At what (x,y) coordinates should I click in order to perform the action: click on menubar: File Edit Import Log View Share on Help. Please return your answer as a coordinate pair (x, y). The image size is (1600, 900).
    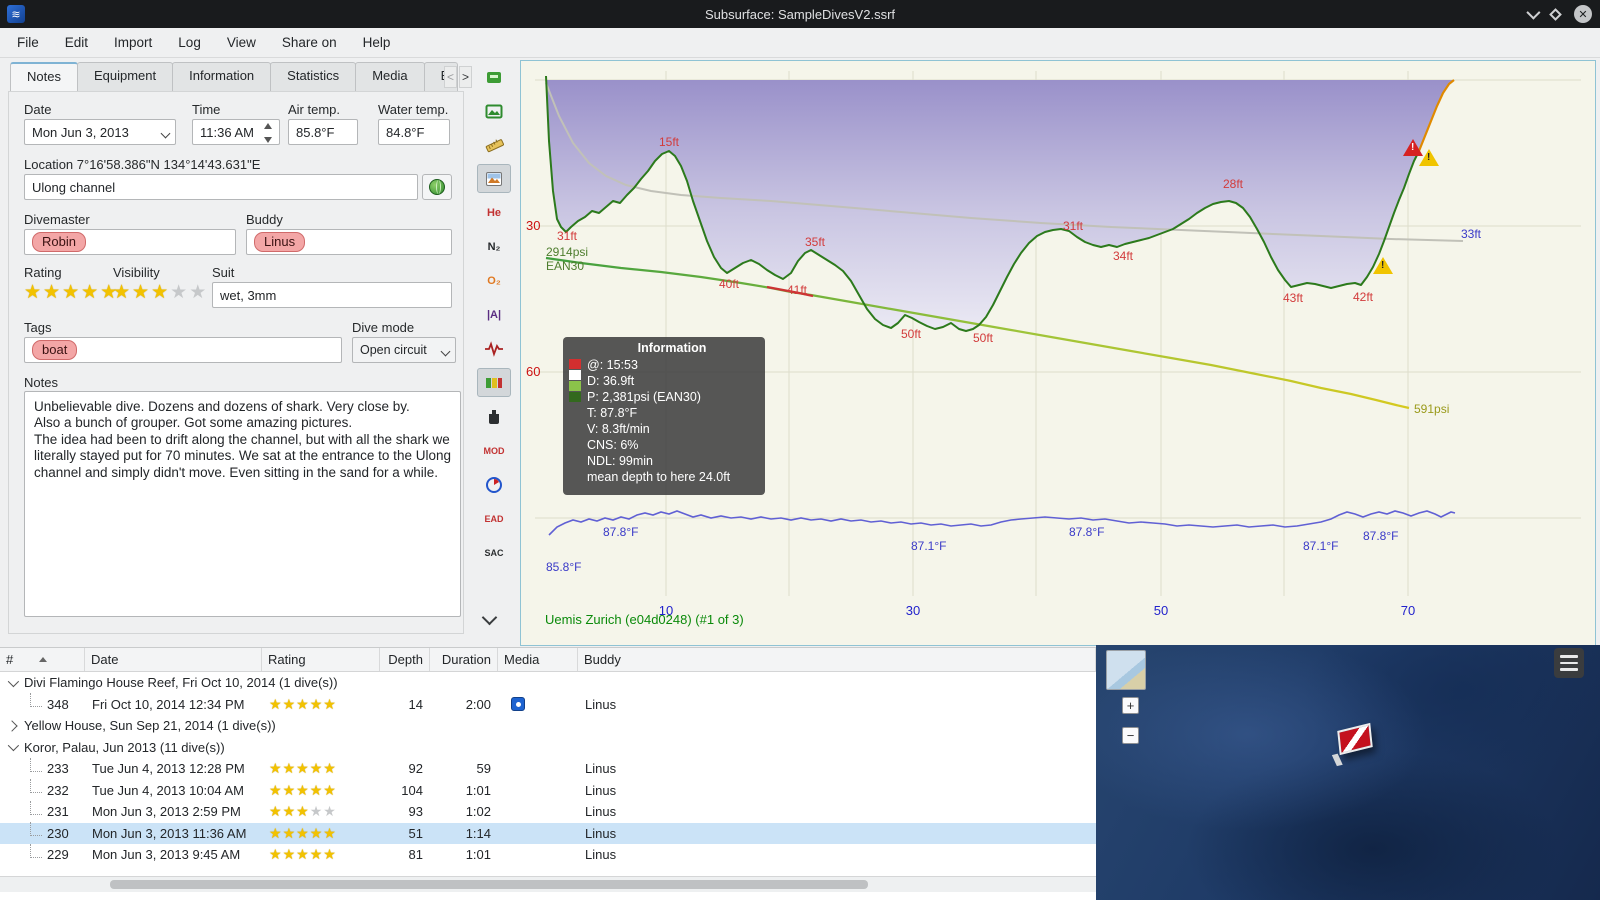
    Looking at the image, I should click on (800, 43).